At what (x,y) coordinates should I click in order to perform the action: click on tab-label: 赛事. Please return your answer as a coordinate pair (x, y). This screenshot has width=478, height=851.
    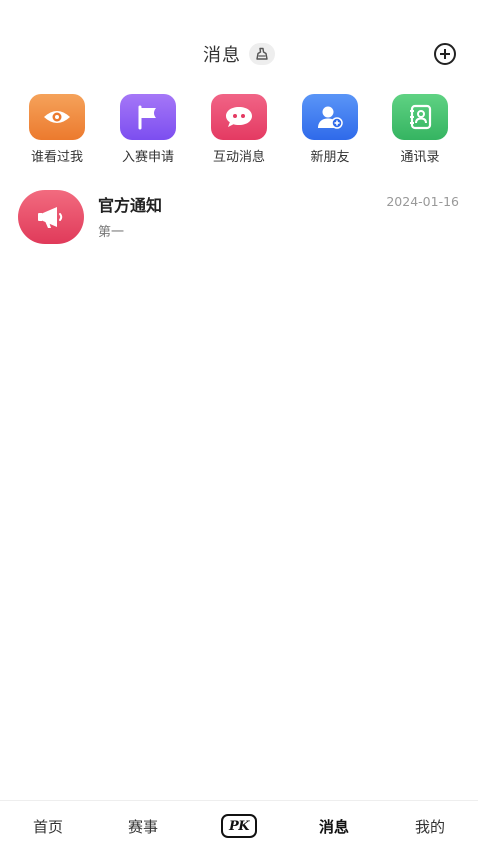
    Looking at the image, I should click on (142, 826).